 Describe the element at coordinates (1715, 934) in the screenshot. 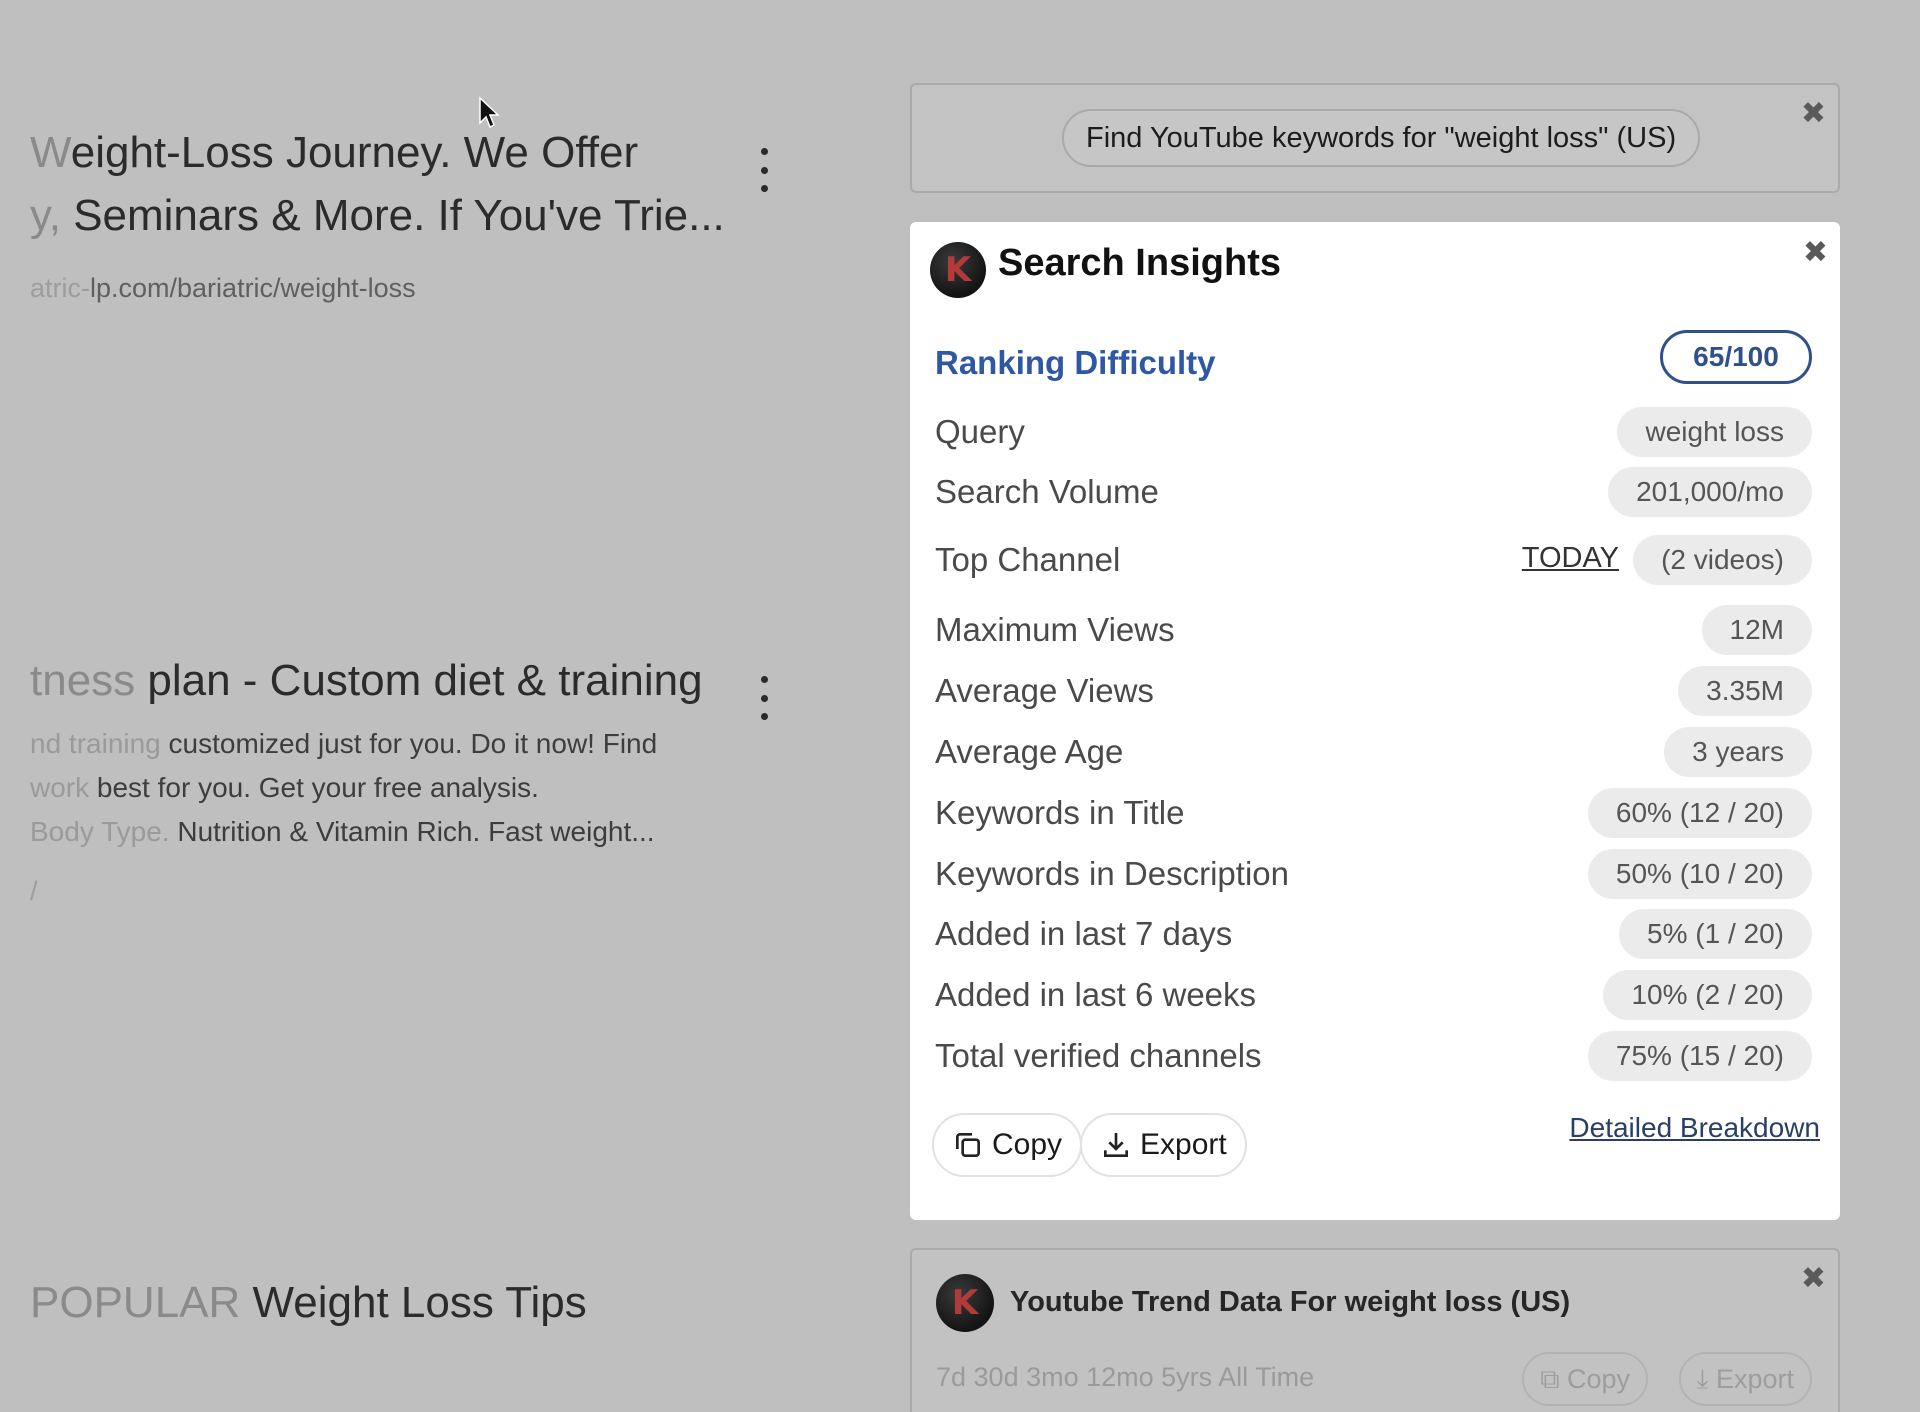

I see `metric-value: 5% (1 / 20)` at that location.